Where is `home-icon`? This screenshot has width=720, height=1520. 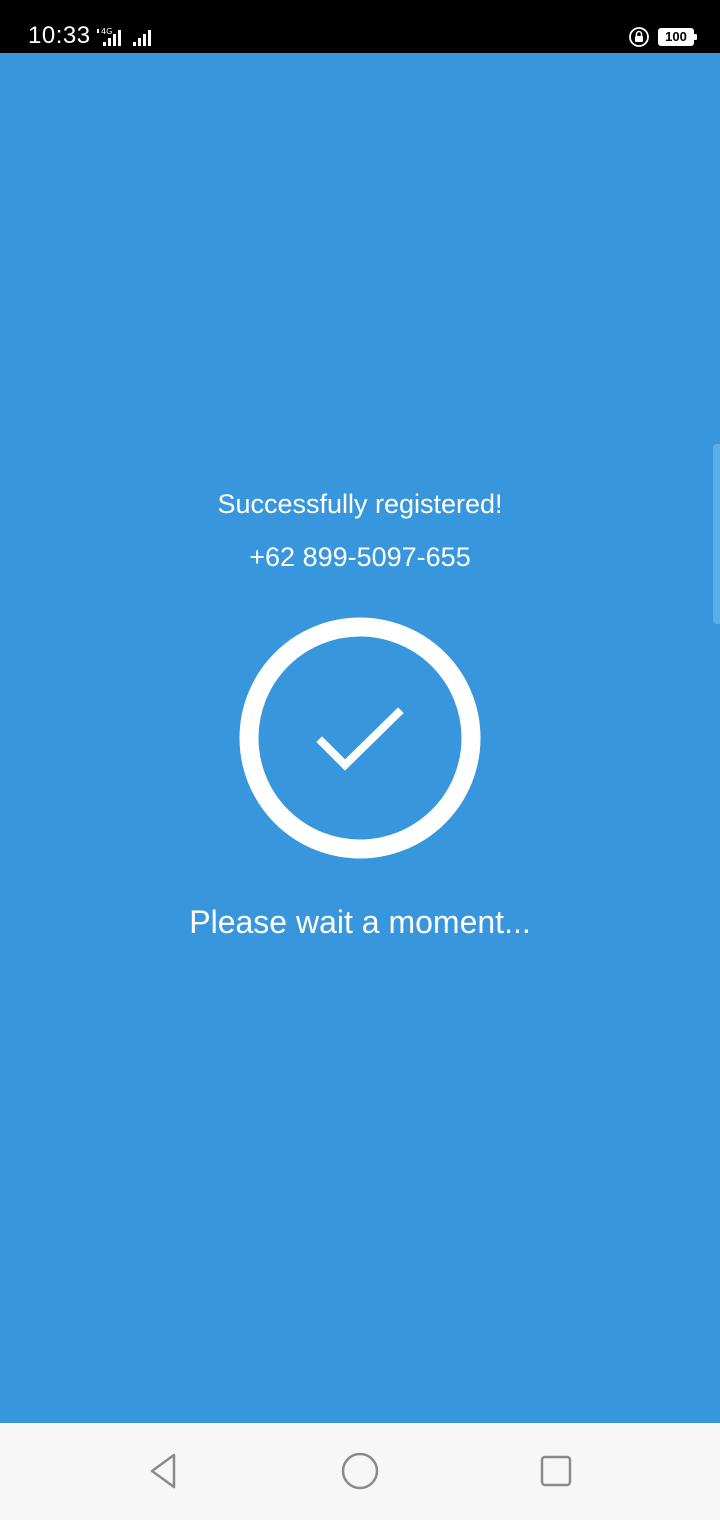 home-icon is located at coordinates (360, 1471).